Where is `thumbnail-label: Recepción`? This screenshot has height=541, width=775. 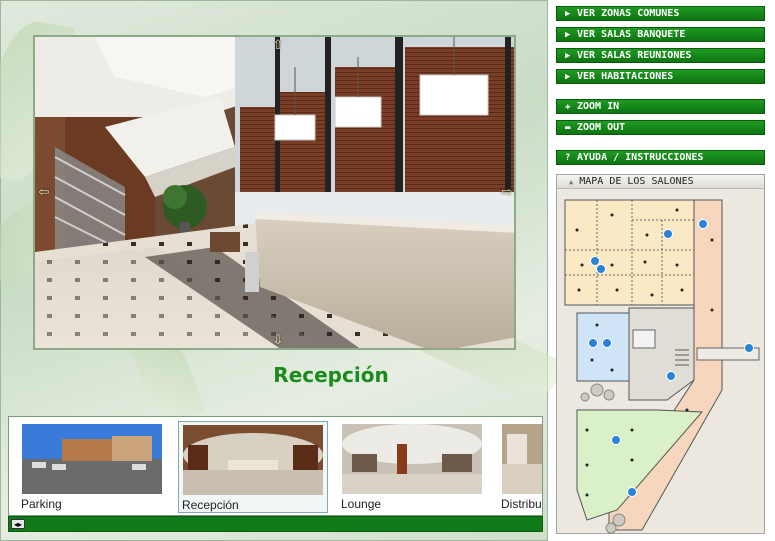
thumbnail-label: Recepción is located at coordinates (210, 505).